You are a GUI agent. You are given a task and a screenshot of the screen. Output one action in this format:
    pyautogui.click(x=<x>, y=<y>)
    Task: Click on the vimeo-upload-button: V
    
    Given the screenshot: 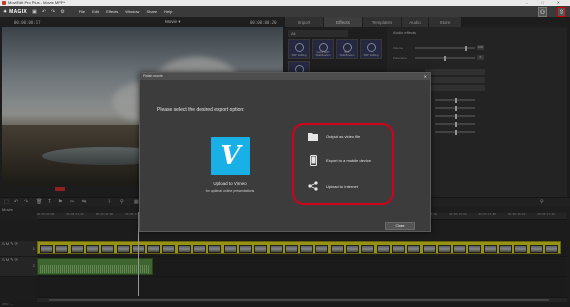 What is the action you would take?
    pyautogui.click(x=230, y=156)
    